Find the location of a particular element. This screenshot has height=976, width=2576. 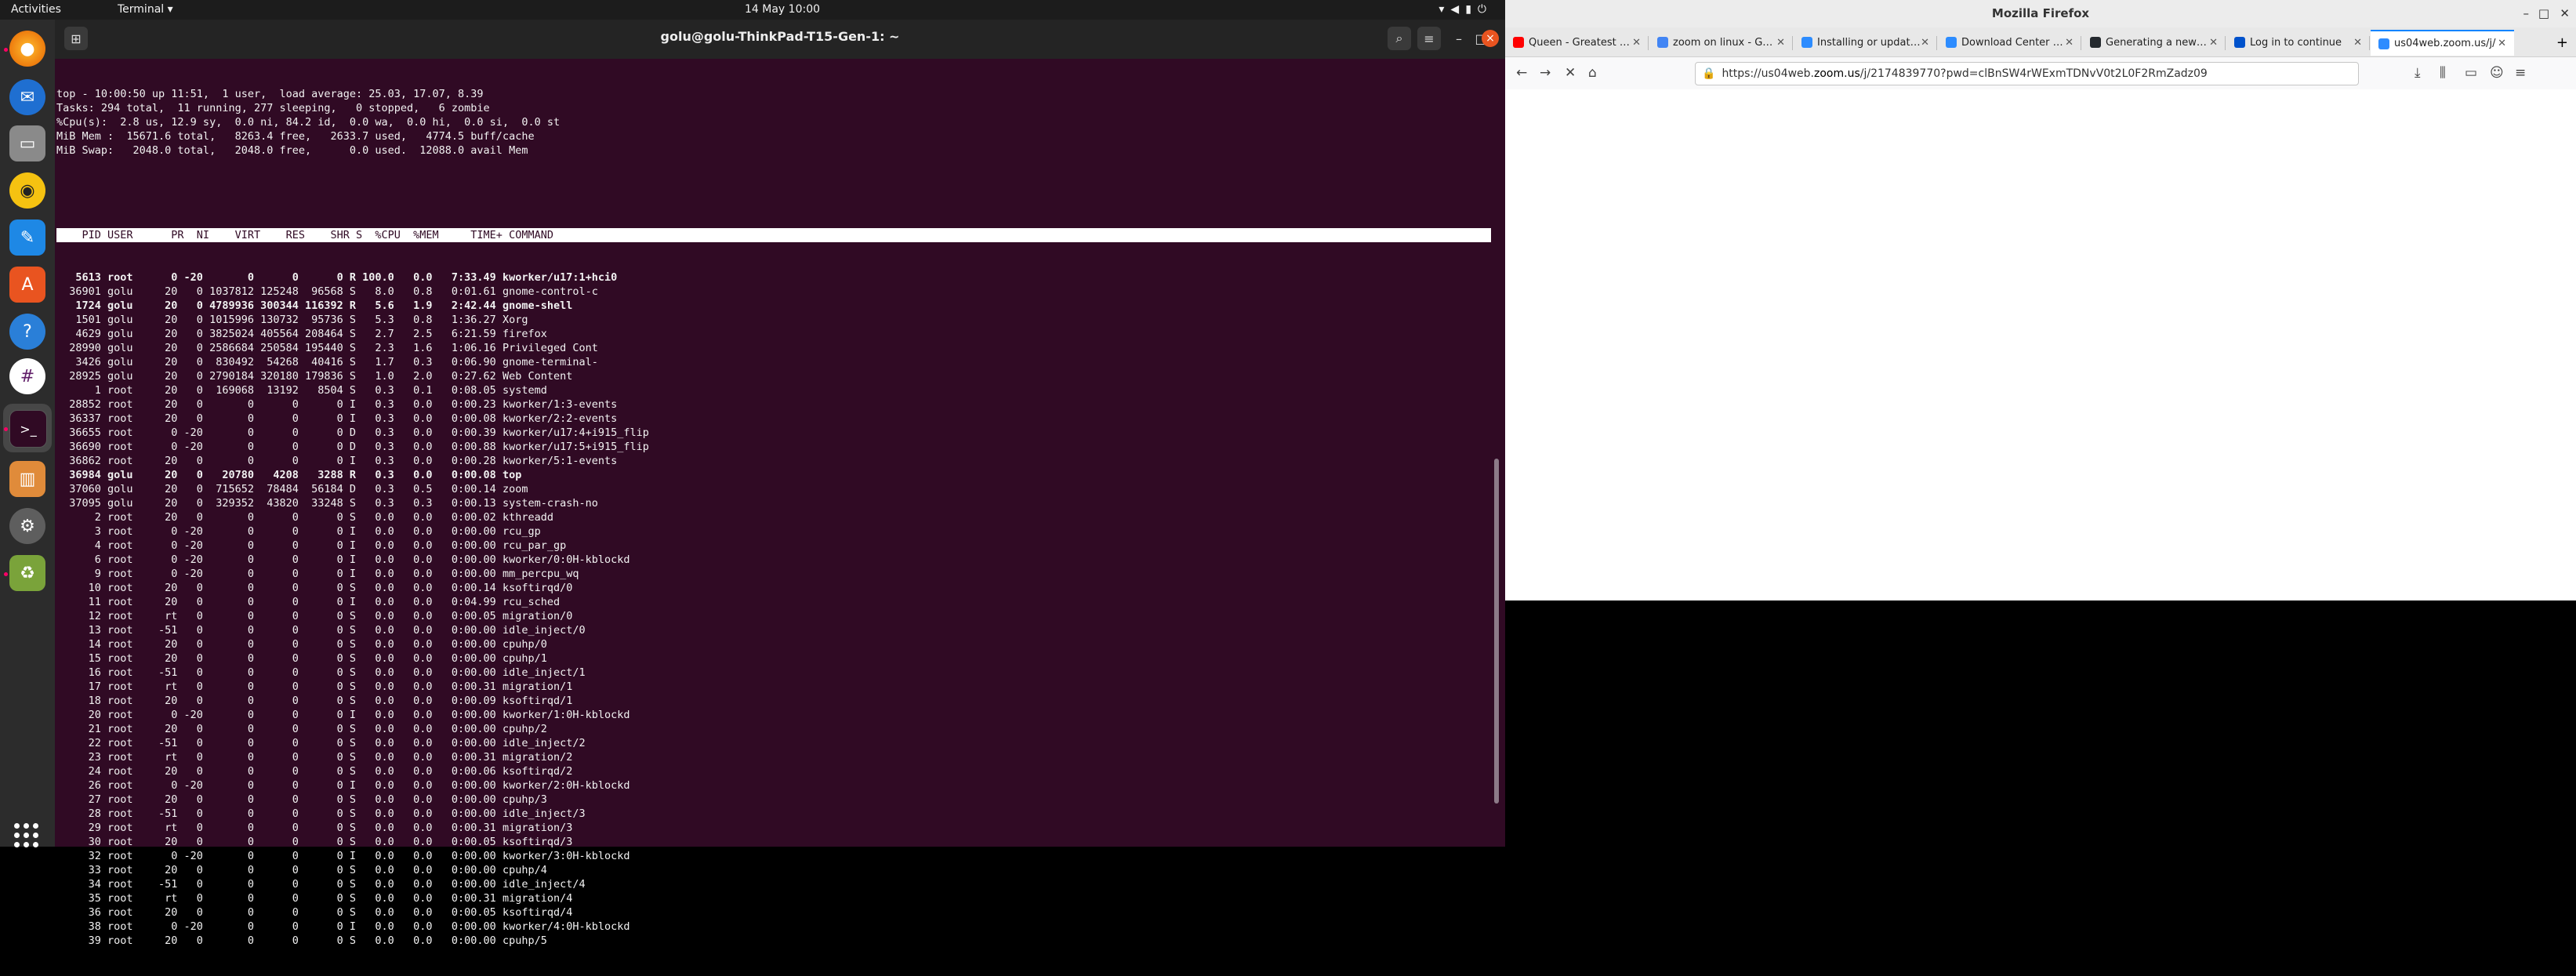

running-indicator is located at coordinates (6, 50).